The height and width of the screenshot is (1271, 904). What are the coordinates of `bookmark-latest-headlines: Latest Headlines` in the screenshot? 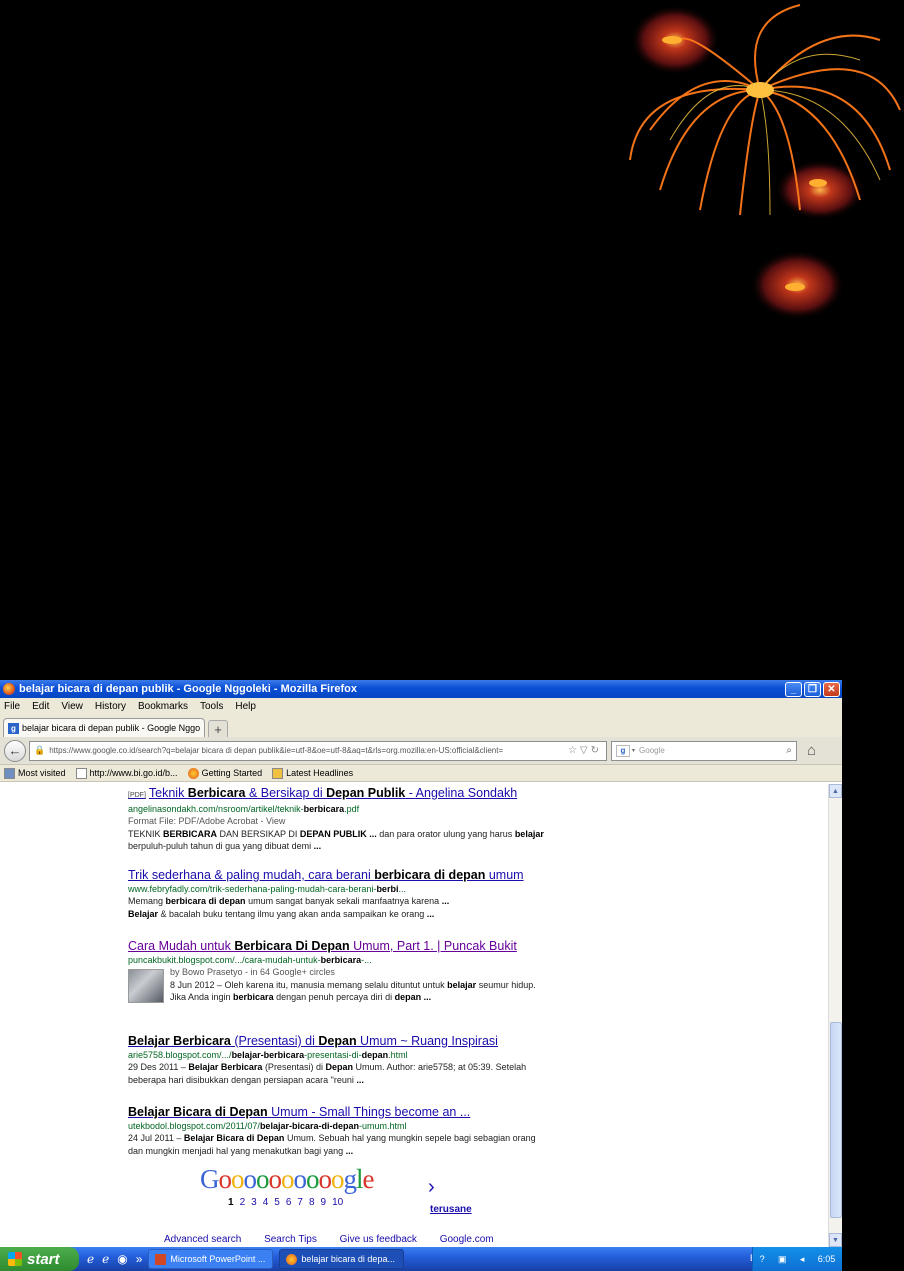 It's located at (313, 773).